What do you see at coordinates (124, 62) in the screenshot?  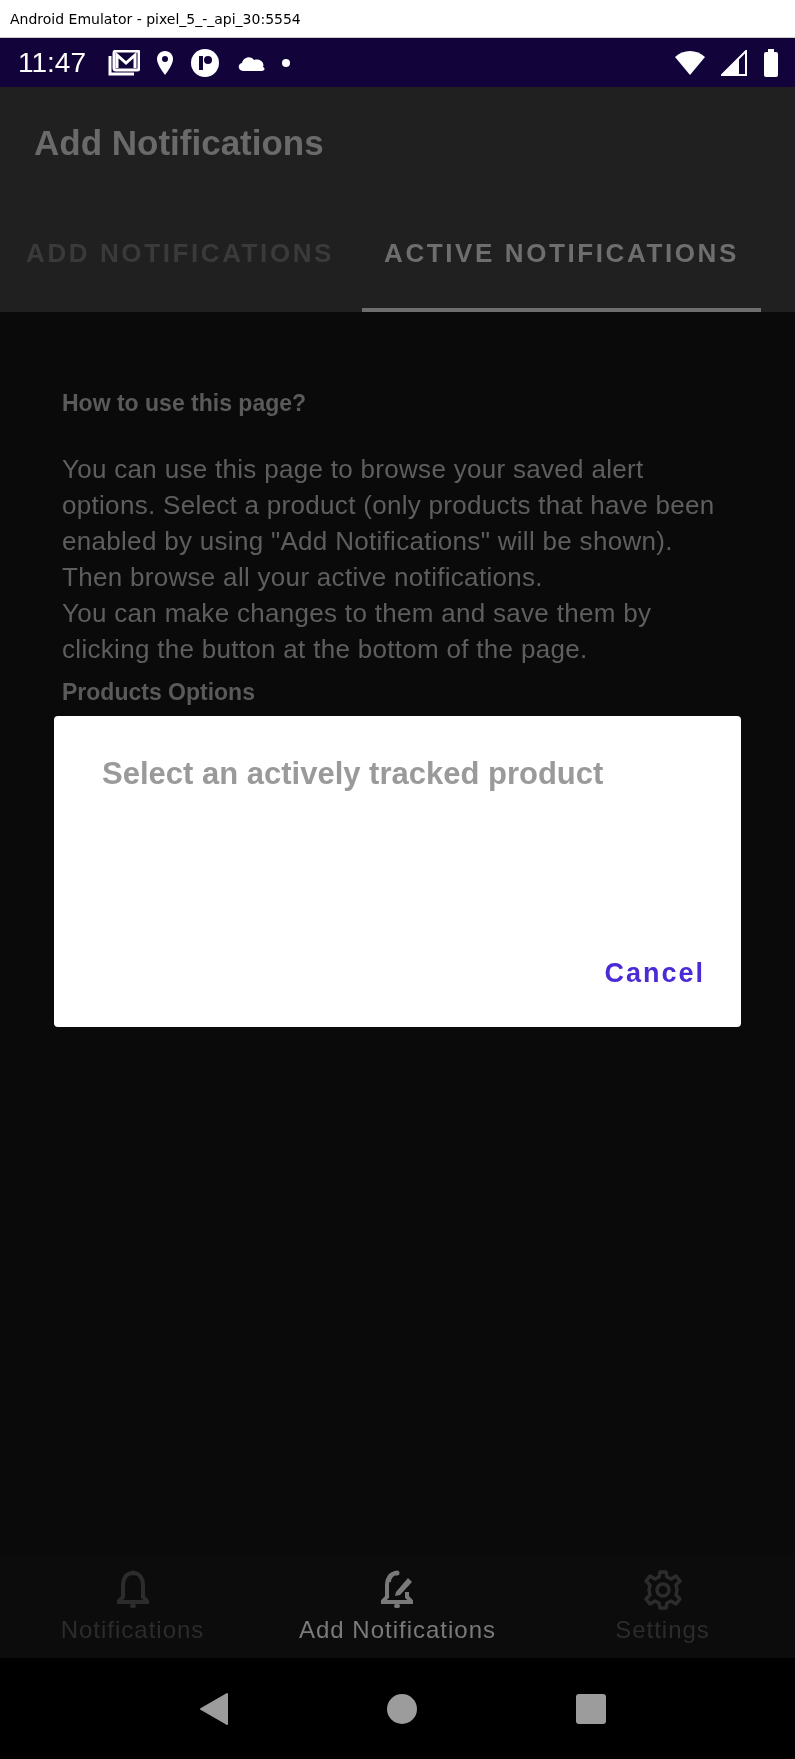 I see `mail-icon` at bounding box center [124, 62].